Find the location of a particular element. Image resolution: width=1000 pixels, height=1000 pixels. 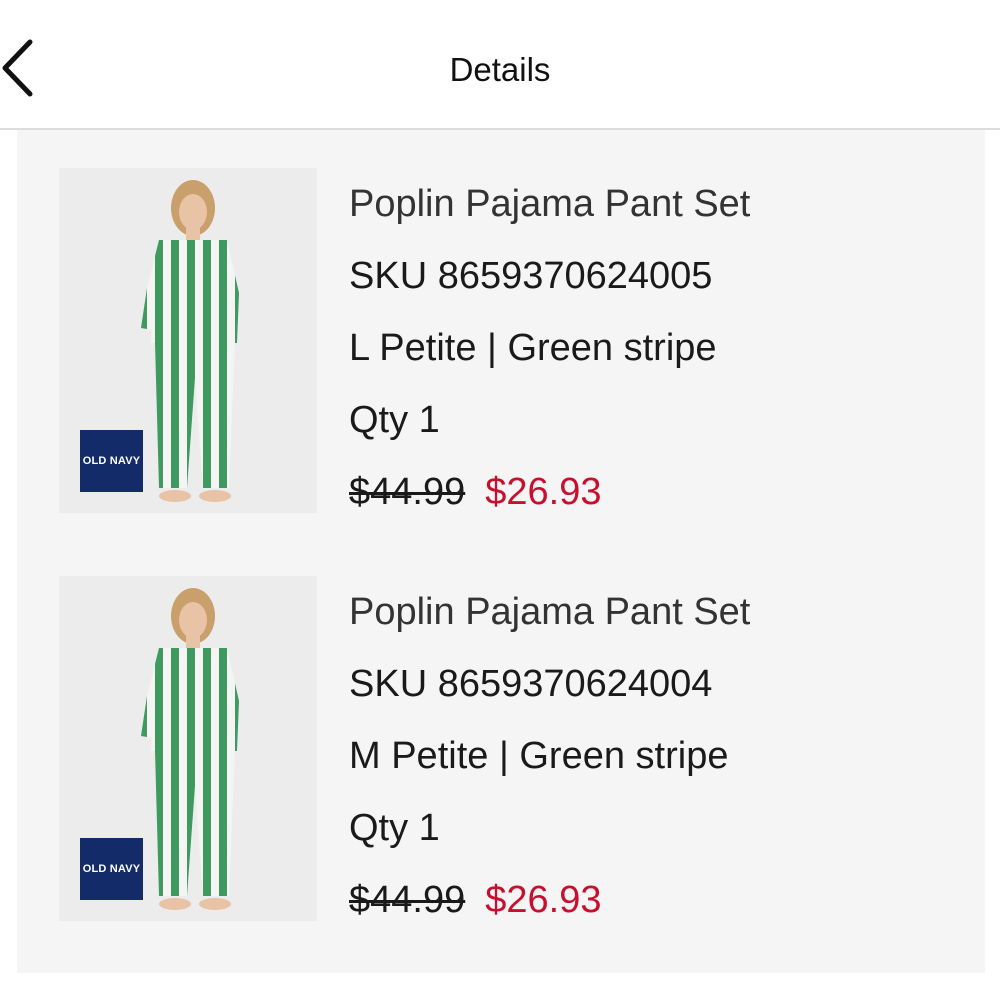

product-sku: SKU 8659370624005 is located at coordinates (531, 276).